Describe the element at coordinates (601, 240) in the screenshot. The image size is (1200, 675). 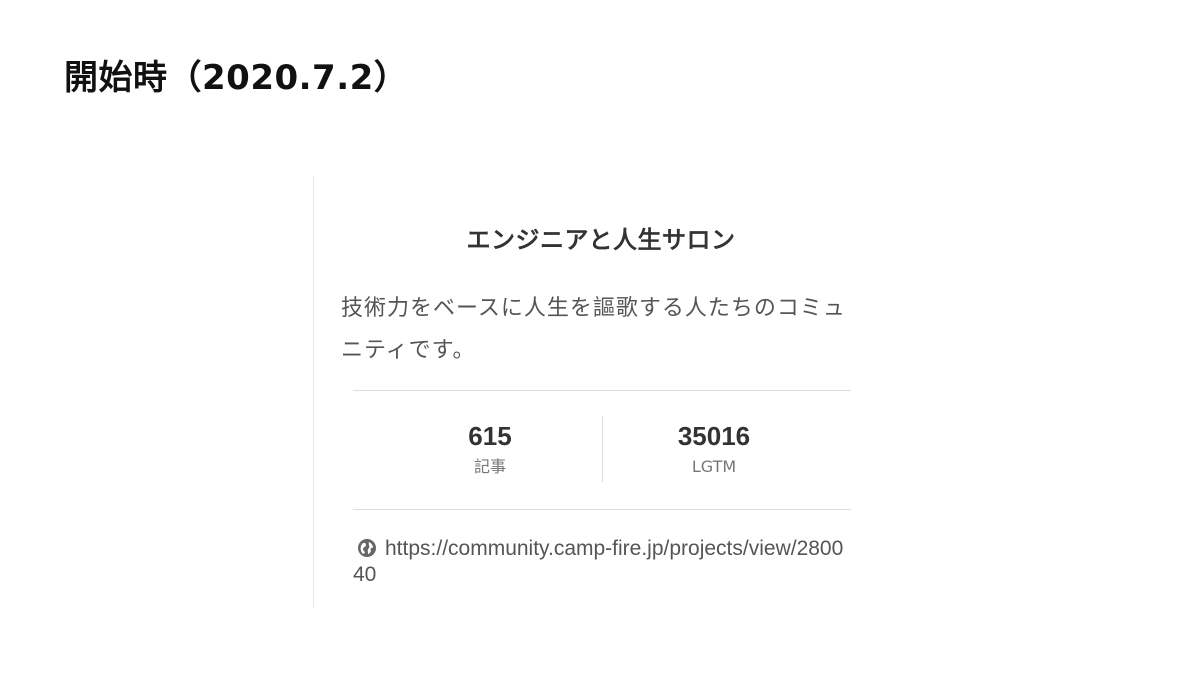
I see `community-title: エンジニアと人生サロン` at that location.